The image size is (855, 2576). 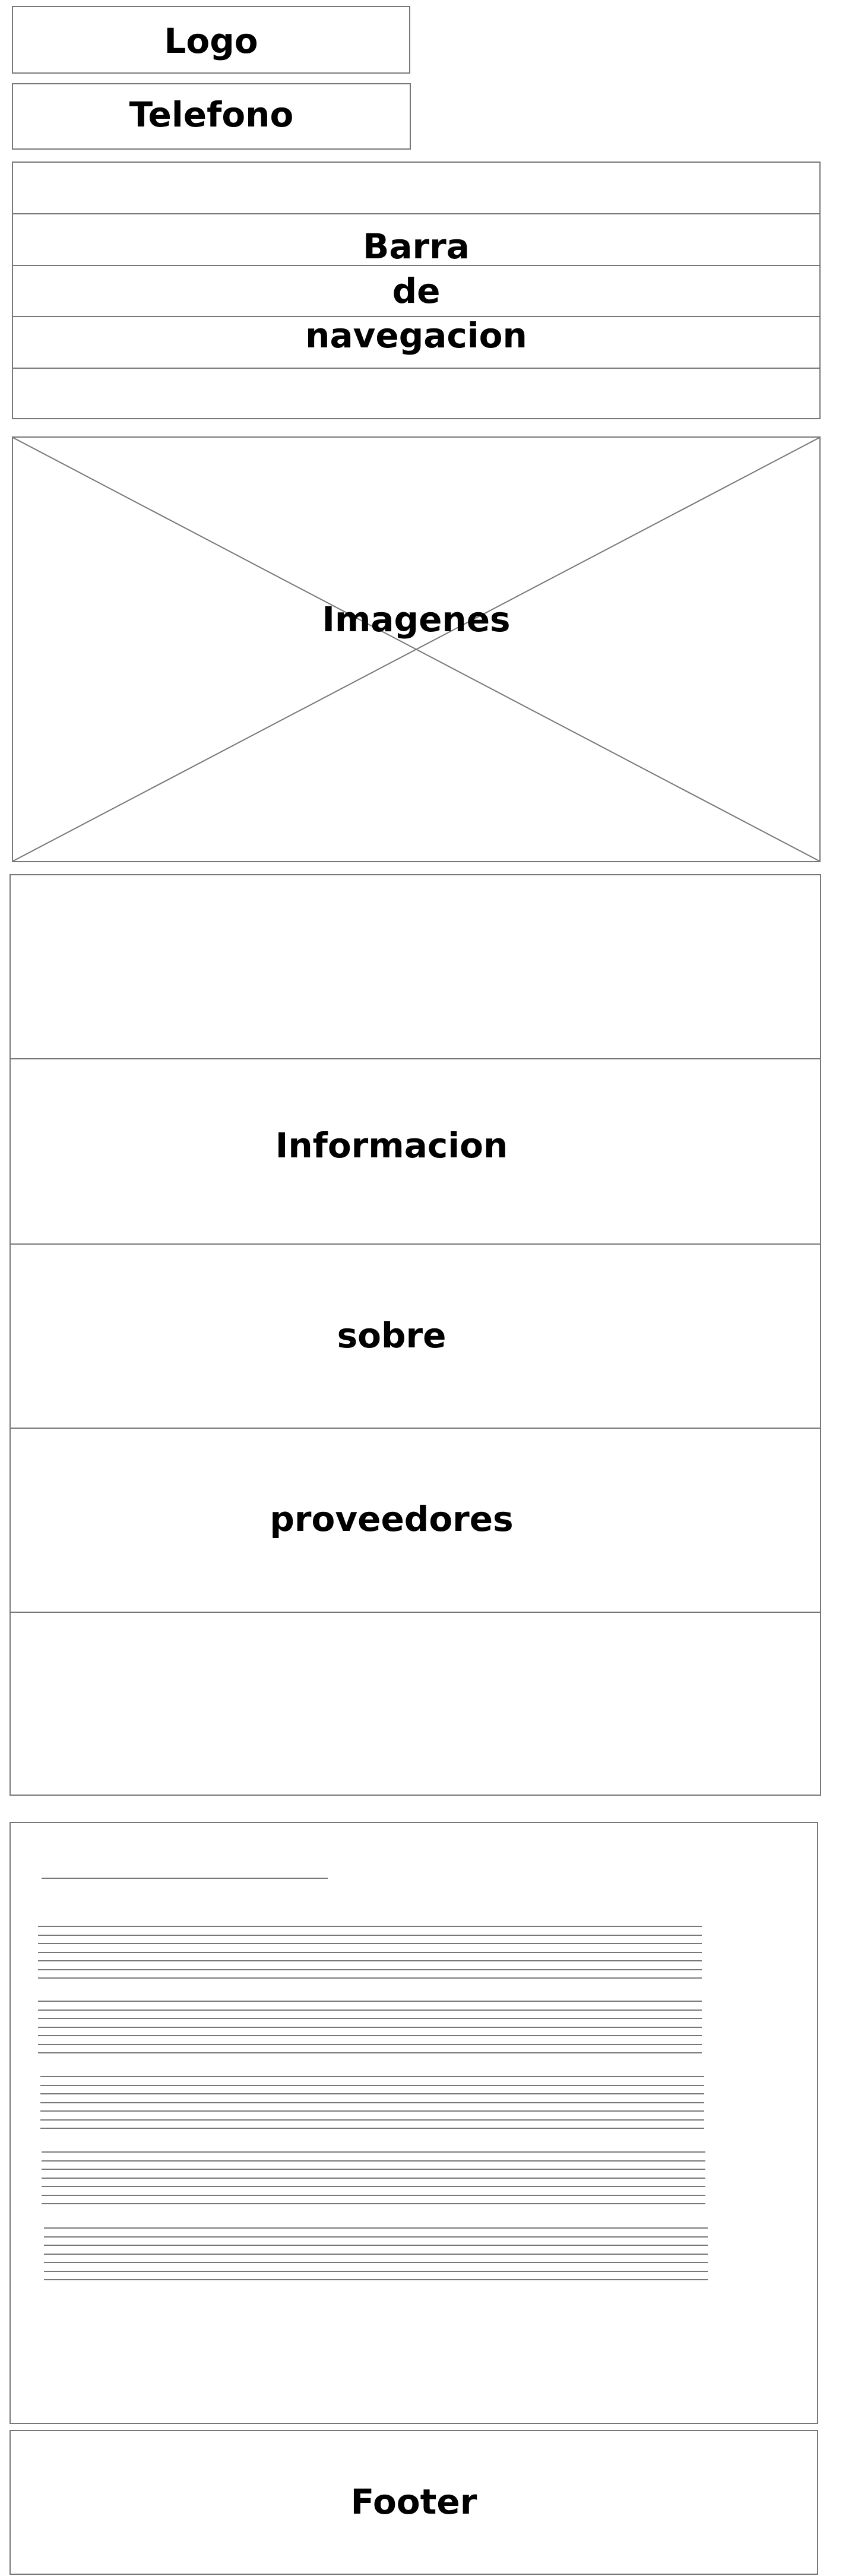 I want to click on footer: Footer, so click(x=414, y=2502).